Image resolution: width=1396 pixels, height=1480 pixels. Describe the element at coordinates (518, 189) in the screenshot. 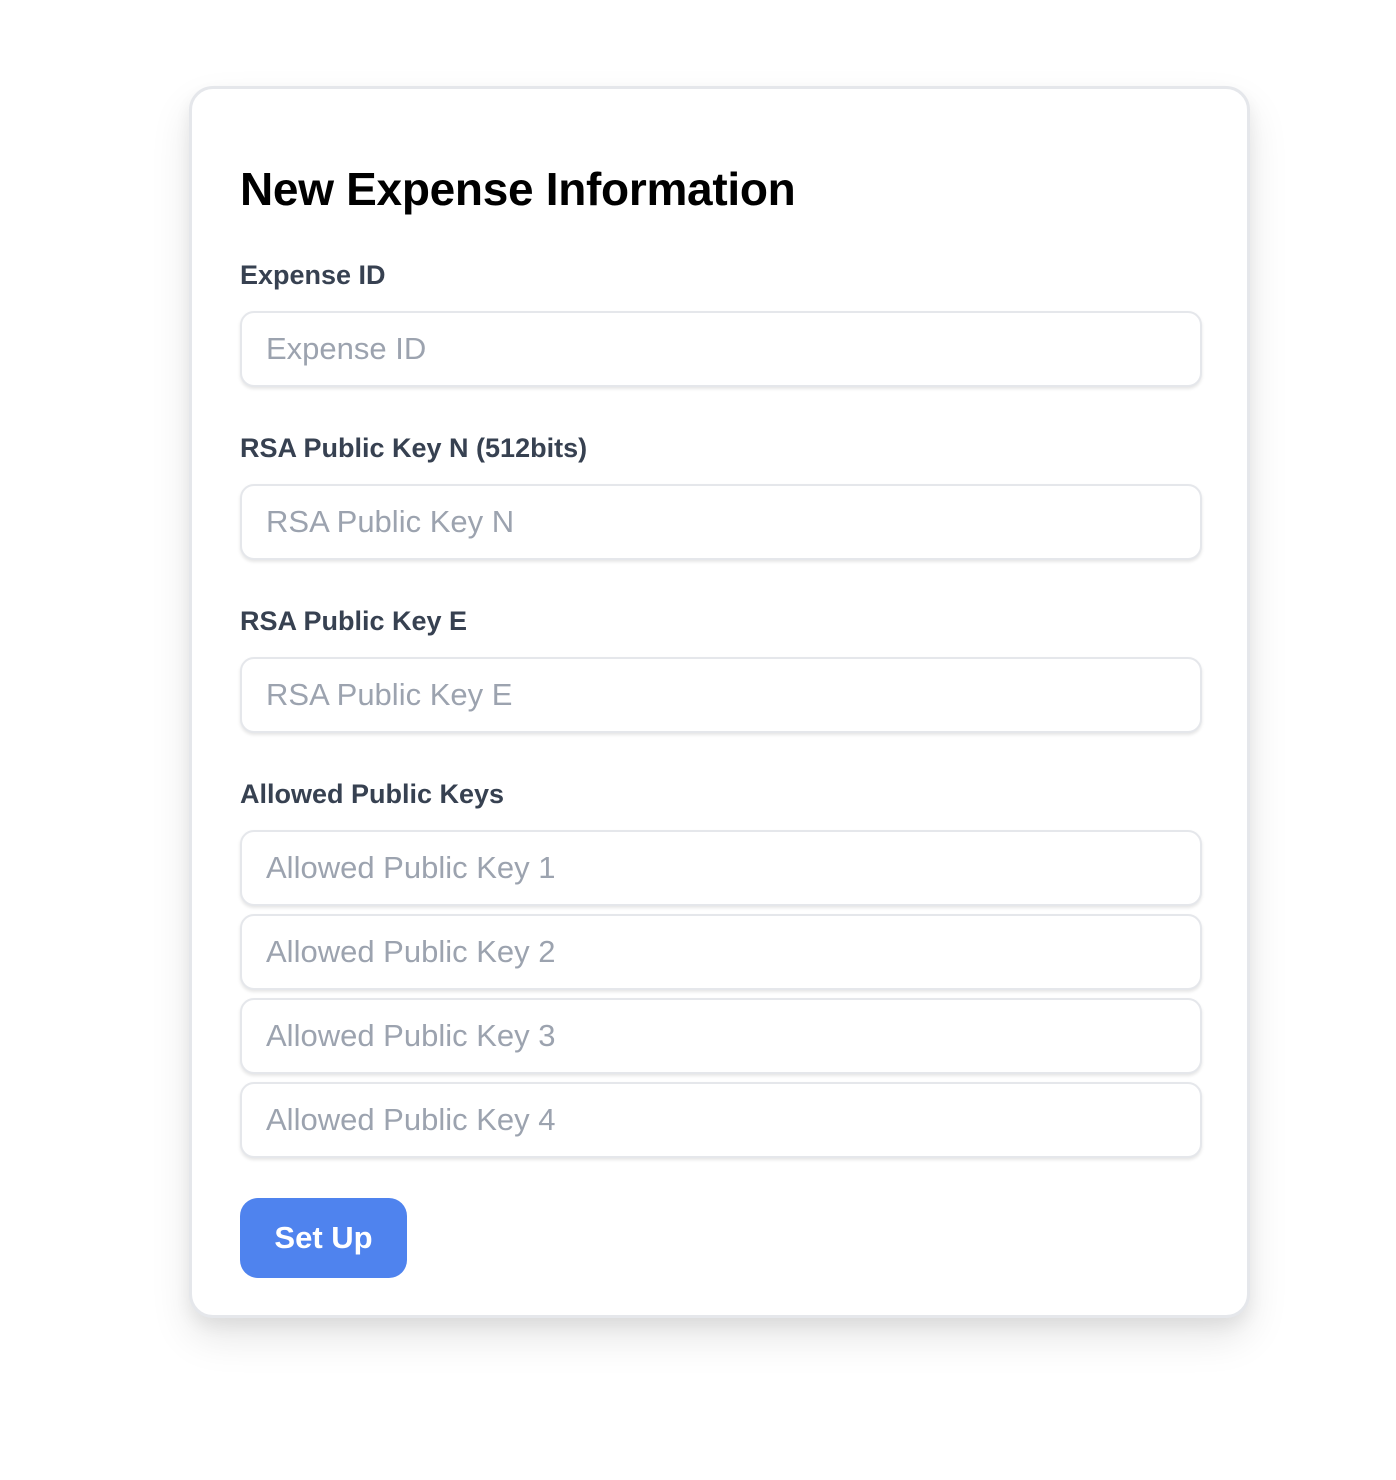

I see `form-title: New Expense Information` at that location.